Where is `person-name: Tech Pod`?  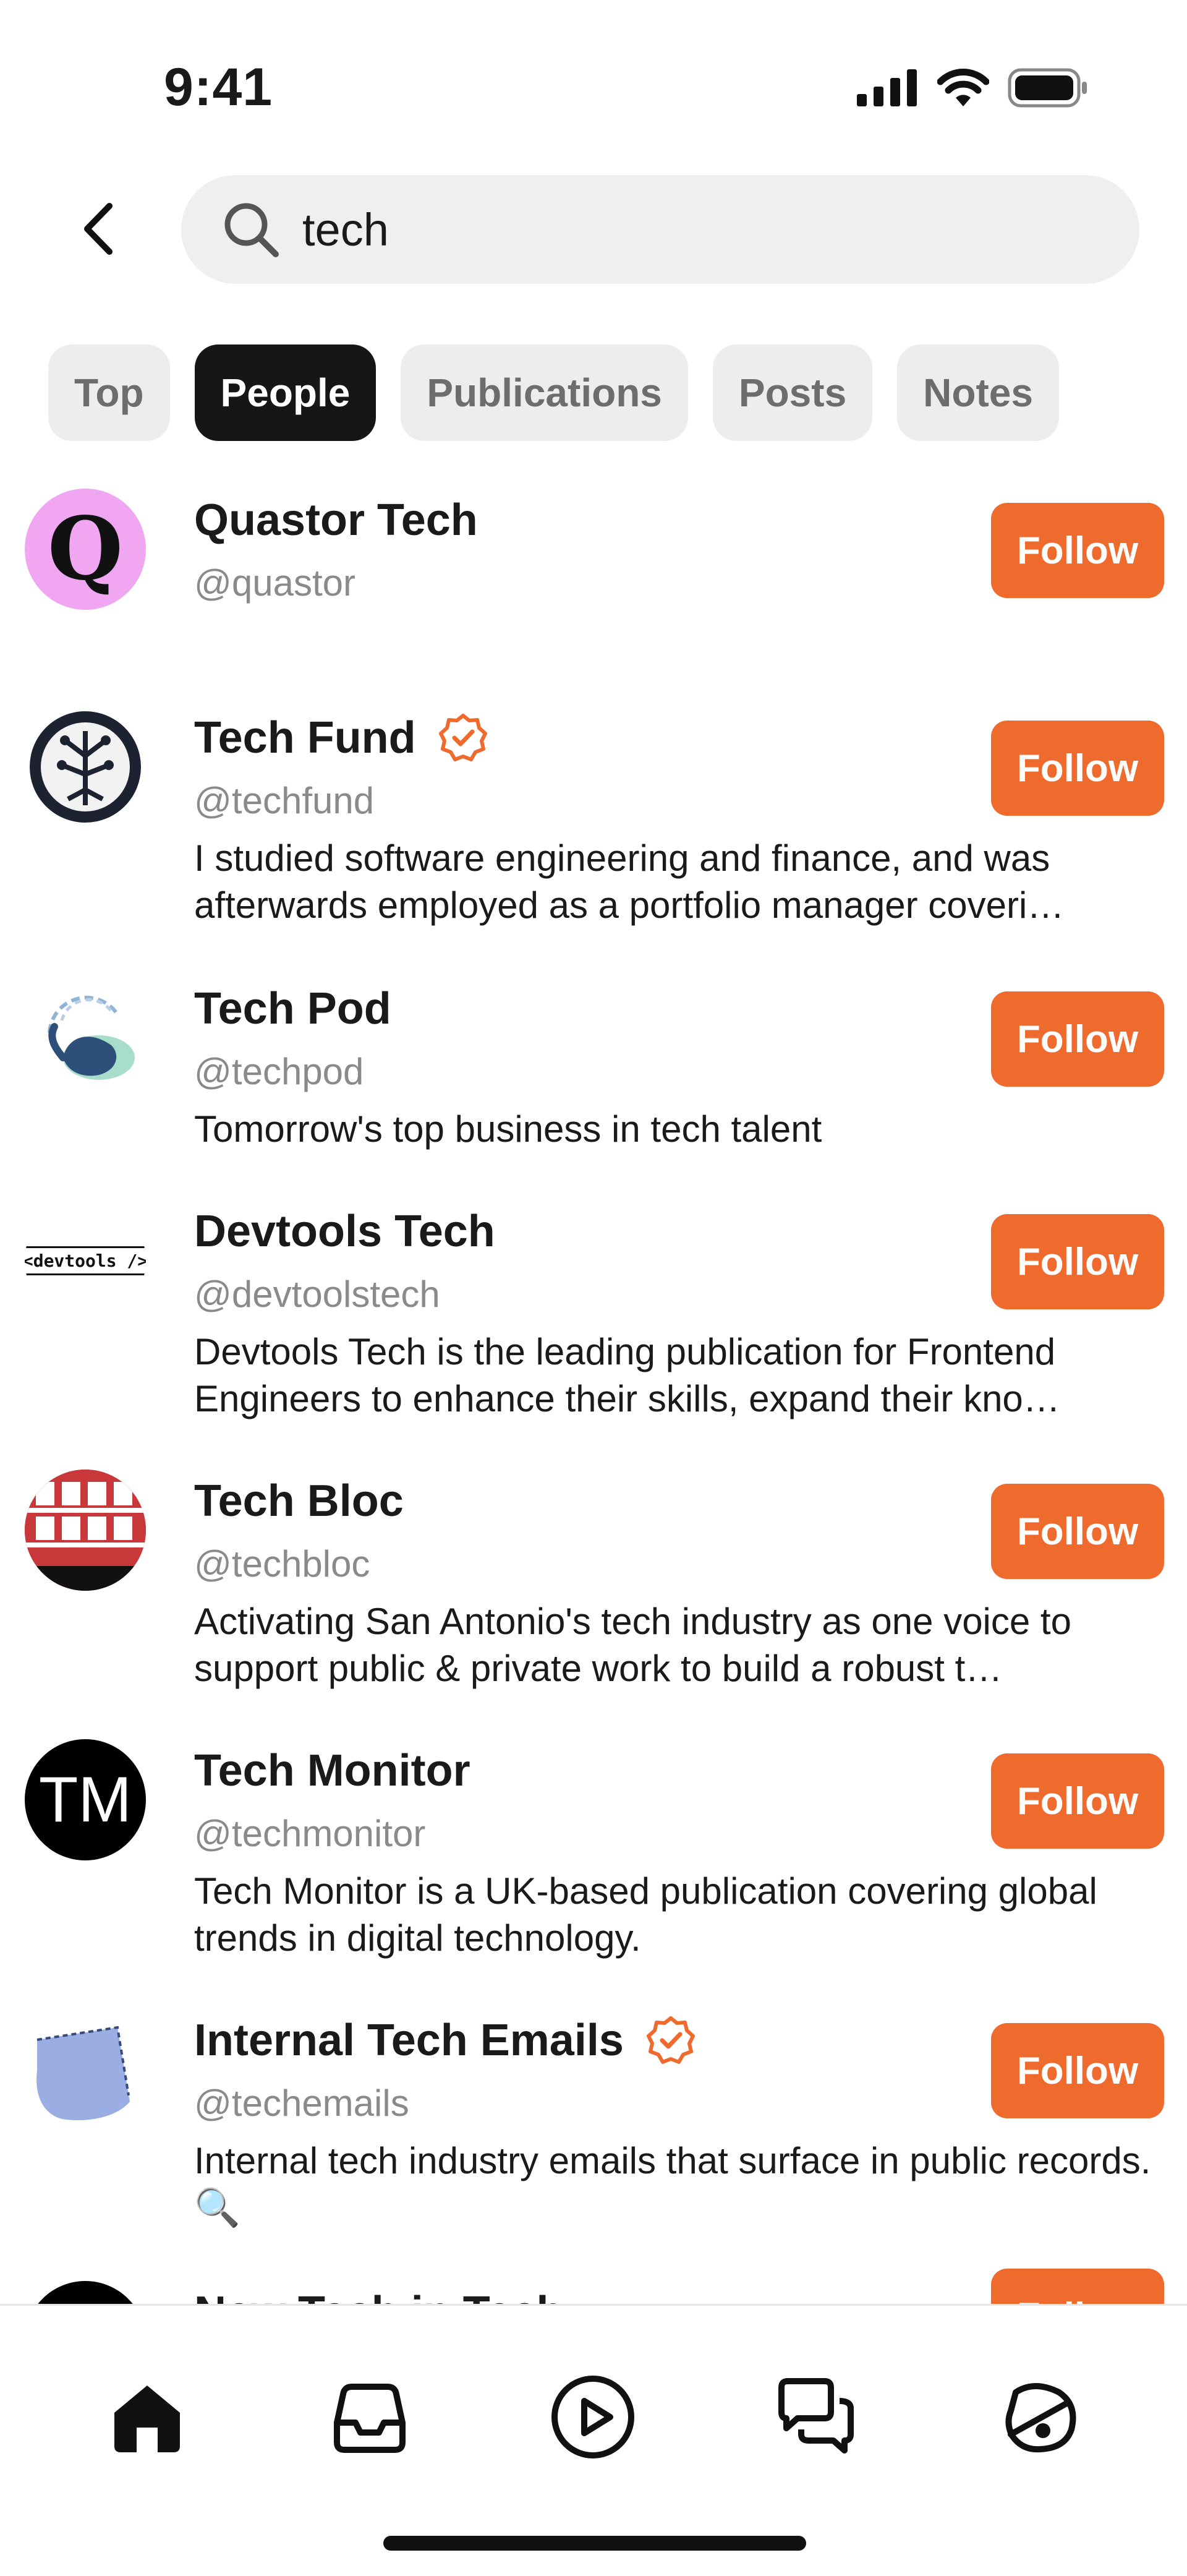 person-name: Tech Pod is located at coordinates (293, 1009).